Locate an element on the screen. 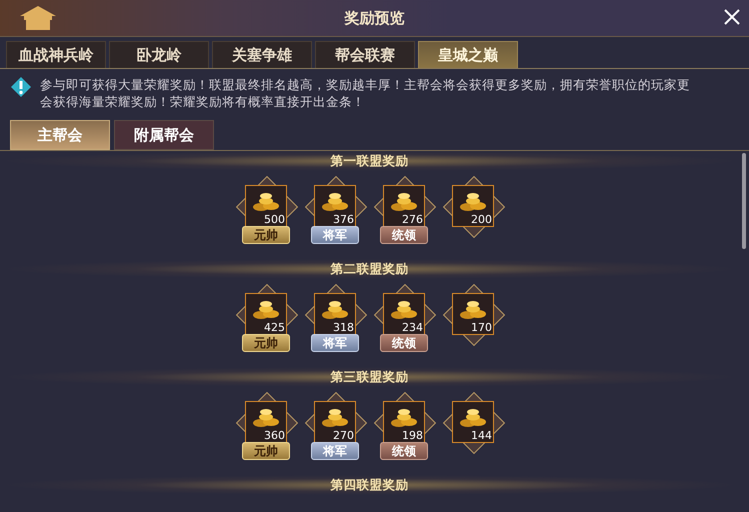 Image resolution: width=749 pixels, height=512 pixels. reward-slot: 360 is located at coordinates (266, 422).